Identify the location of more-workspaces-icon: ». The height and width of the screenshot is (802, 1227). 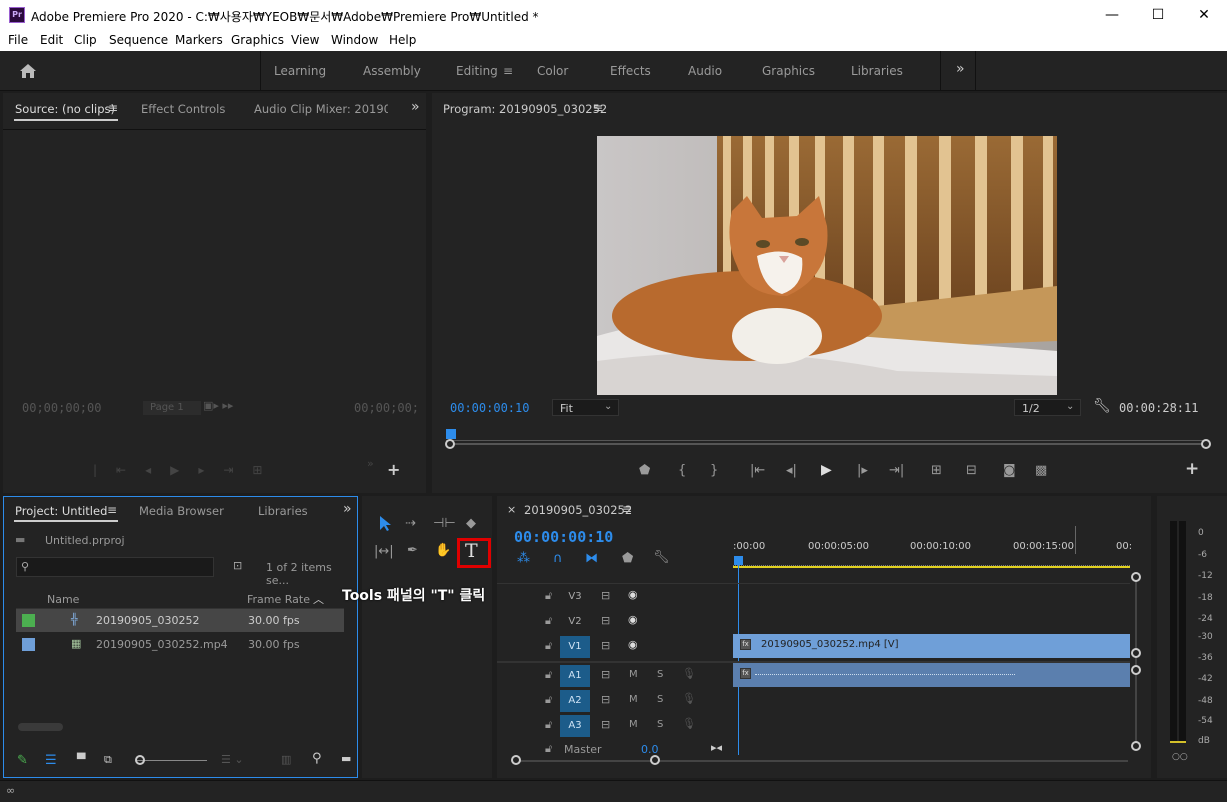
(960, 69).